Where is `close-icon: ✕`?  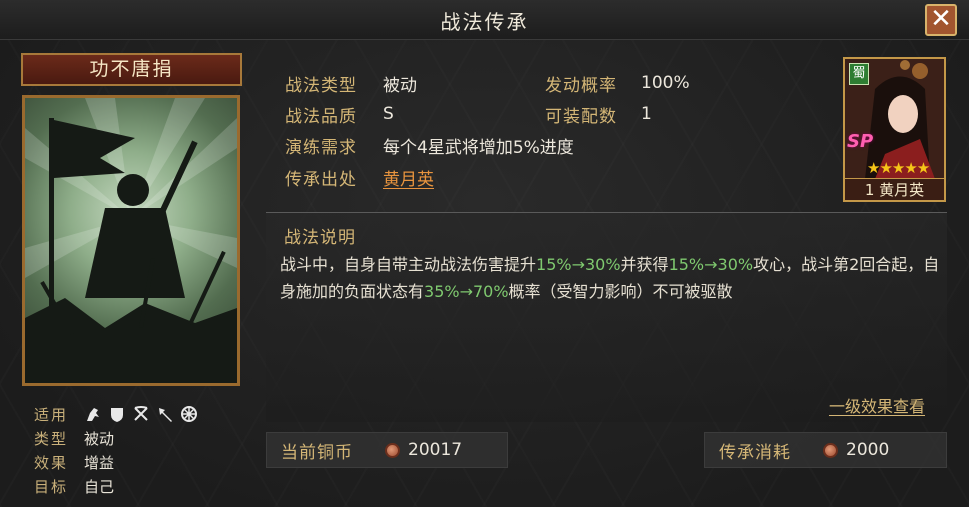
close-icon: ✕ is located at coordinates (941, 19).